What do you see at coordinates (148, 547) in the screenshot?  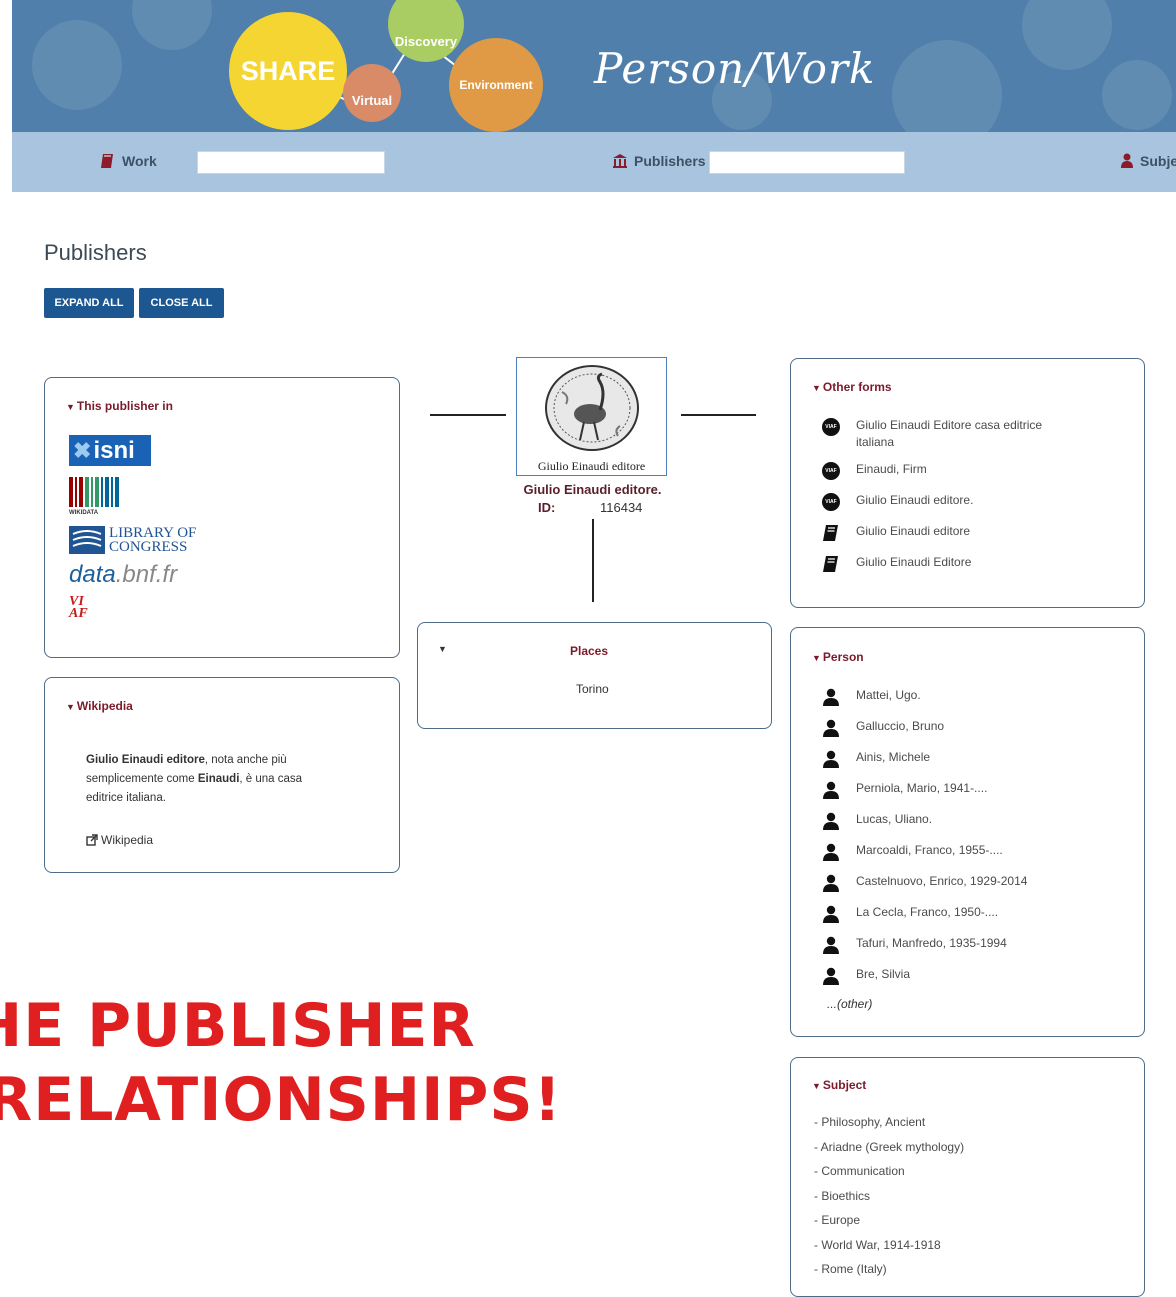 I see `loc-line2: CONGRESS` at bounding box center [148, 547].